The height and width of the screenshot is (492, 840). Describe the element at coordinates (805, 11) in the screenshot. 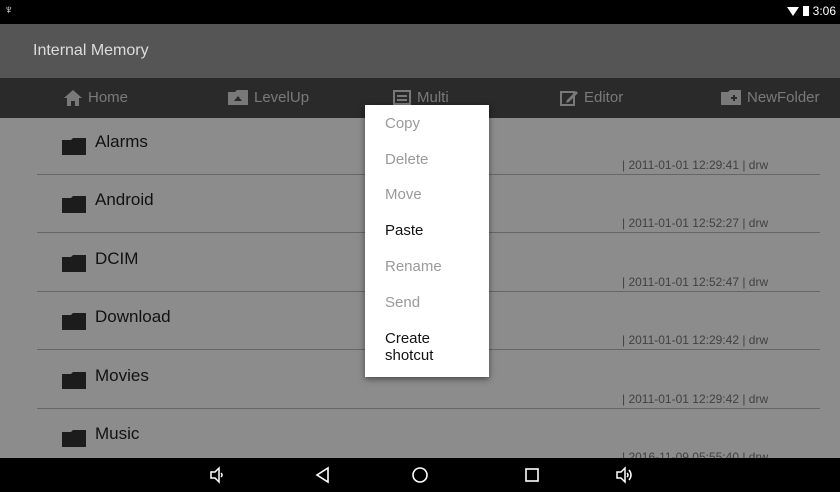

I see `battery-icon` at that location.